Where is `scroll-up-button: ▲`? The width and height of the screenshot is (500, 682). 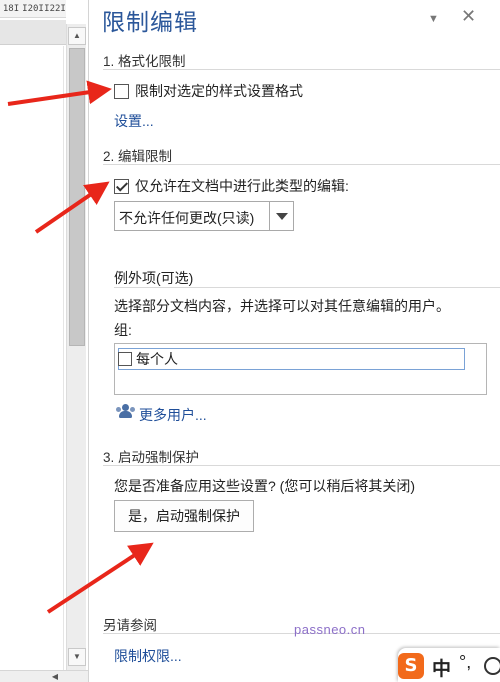
scroll-up-button: ▲ is located at coordinates (77, 36).